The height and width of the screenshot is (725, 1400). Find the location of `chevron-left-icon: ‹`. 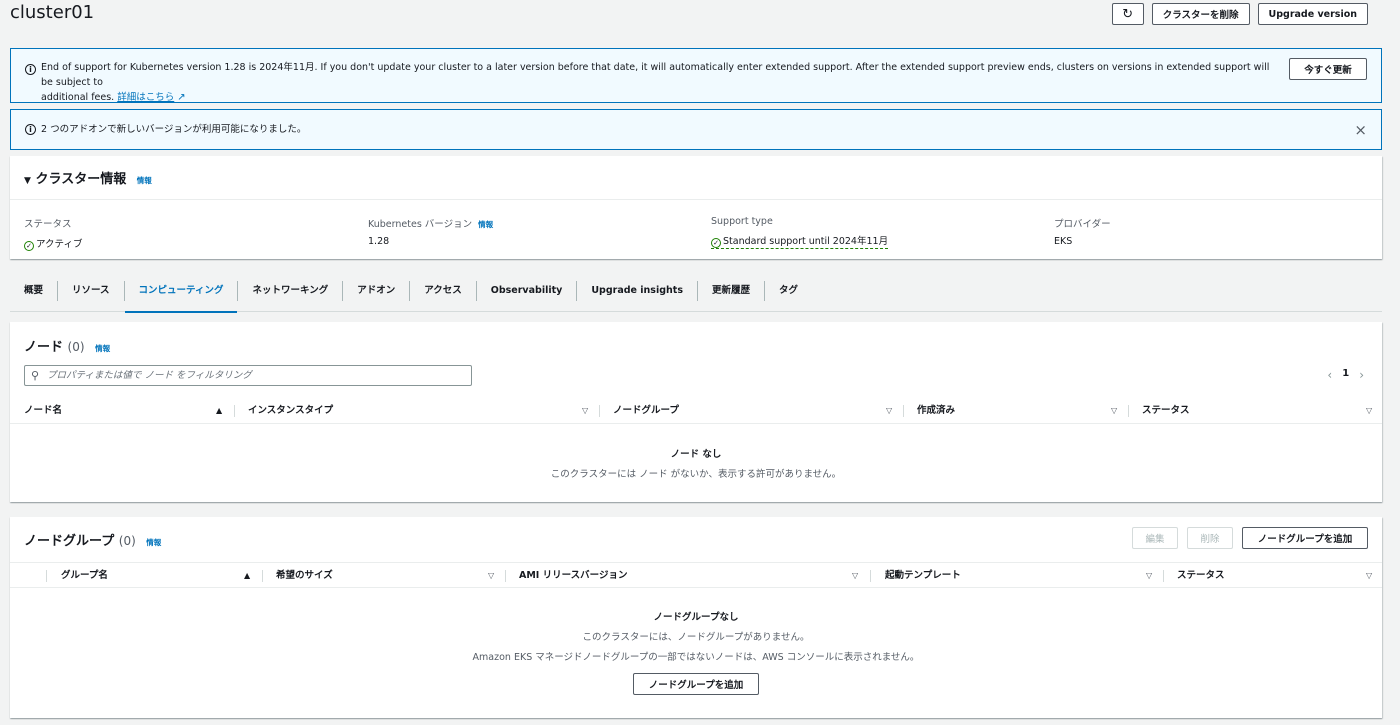

chevron-left-icon: ‹ is located at coordinates (1329, 375).